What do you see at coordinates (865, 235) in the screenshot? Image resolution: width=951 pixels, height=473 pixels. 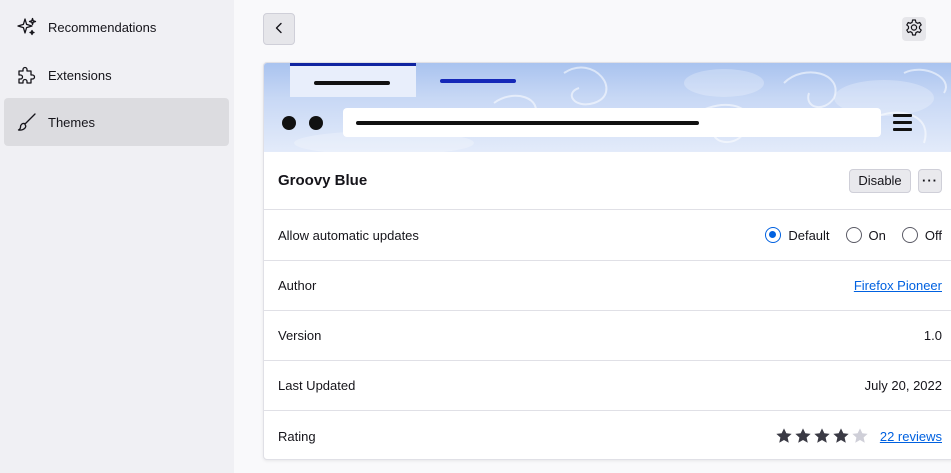 I see `radio-on: On` at bounding box center [865, 235].